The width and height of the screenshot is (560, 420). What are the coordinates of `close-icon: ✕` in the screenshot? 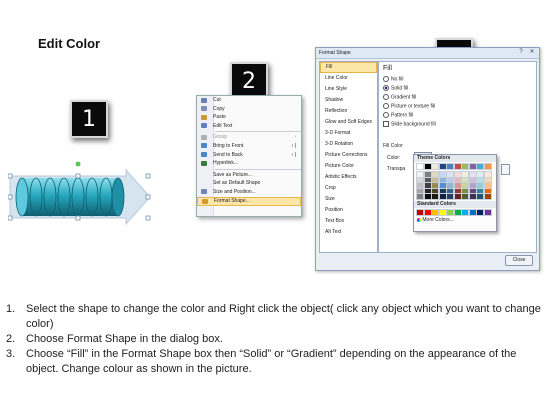 It's located at (532, 52).